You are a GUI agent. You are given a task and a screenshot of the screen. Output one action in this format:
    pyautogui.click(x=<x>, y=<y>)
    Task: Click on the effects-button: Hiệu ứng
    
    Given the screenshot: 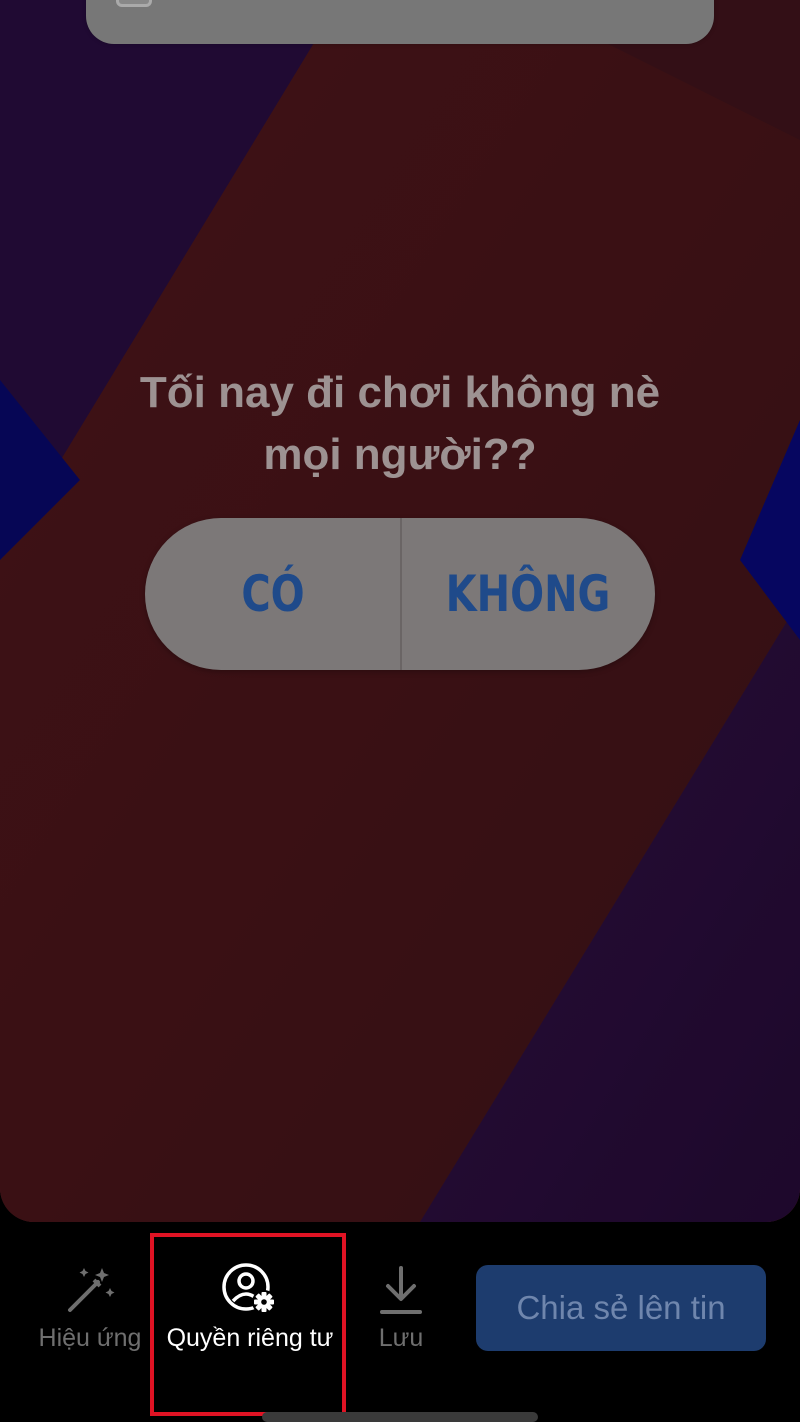 What is the action you would take?
    pyautogui.click(x=90, y=1307)
    